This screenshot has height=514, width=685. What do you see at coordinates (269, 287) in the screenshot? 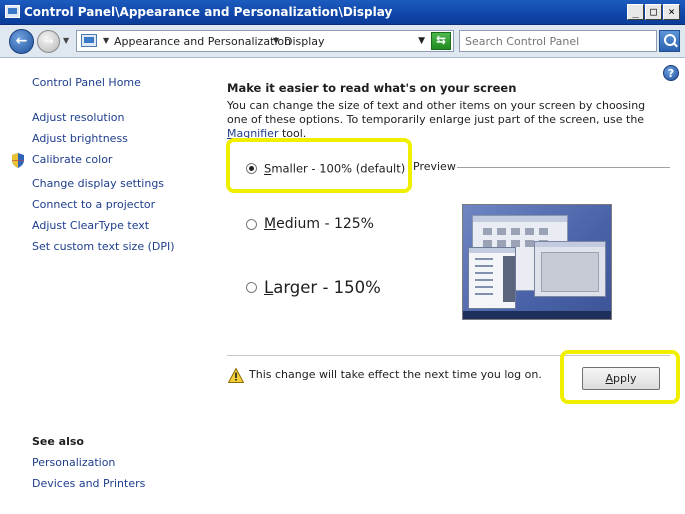
I see `option-larger-accesskey: L` at bounding box center [269, 287].